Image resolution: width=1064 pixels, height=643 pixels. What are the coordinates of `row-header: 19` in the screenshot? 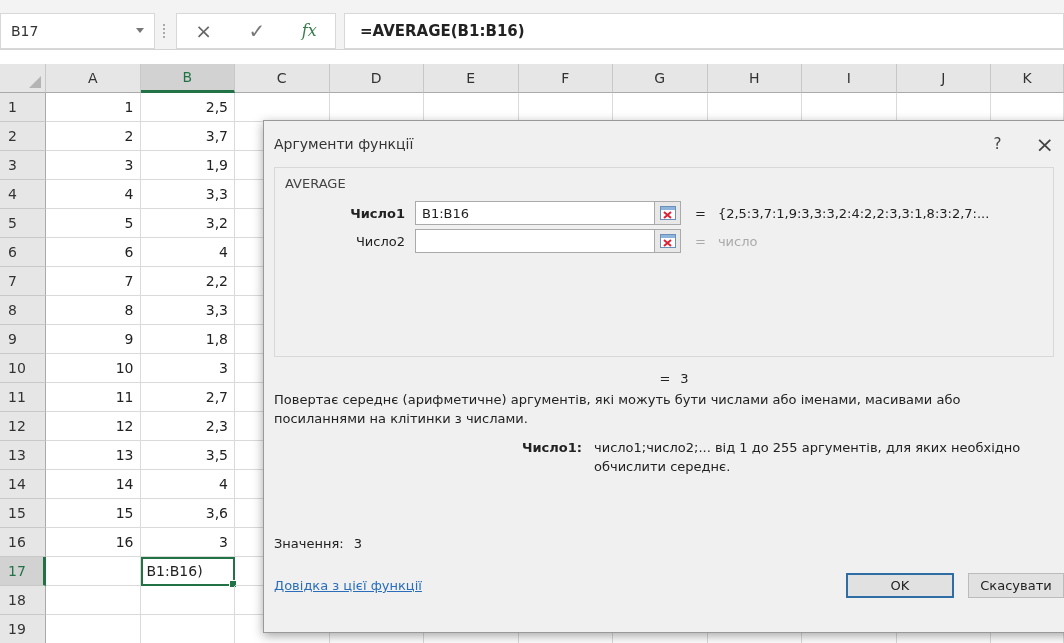 It's located at (23, 629).